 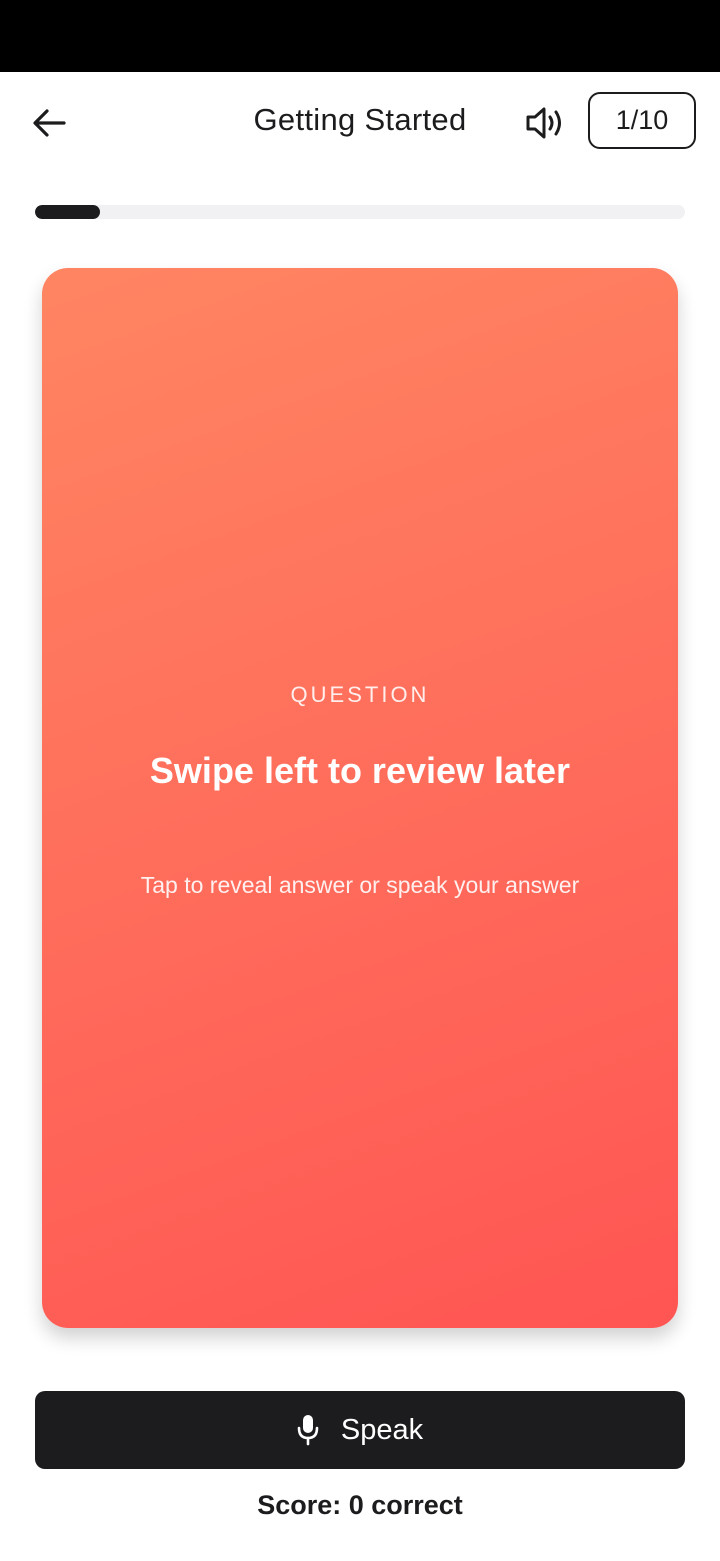 What do you see at coordinates (360, 770) in the screenshot?
I see `card-question: Swipe left to review later` at bounding box center [360, 770].